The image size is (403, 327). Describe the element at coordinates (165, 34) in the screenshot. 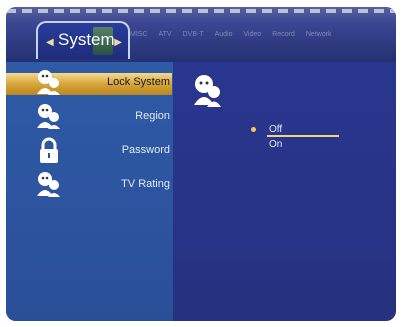

I see `tab-atv: ATV` at that location.